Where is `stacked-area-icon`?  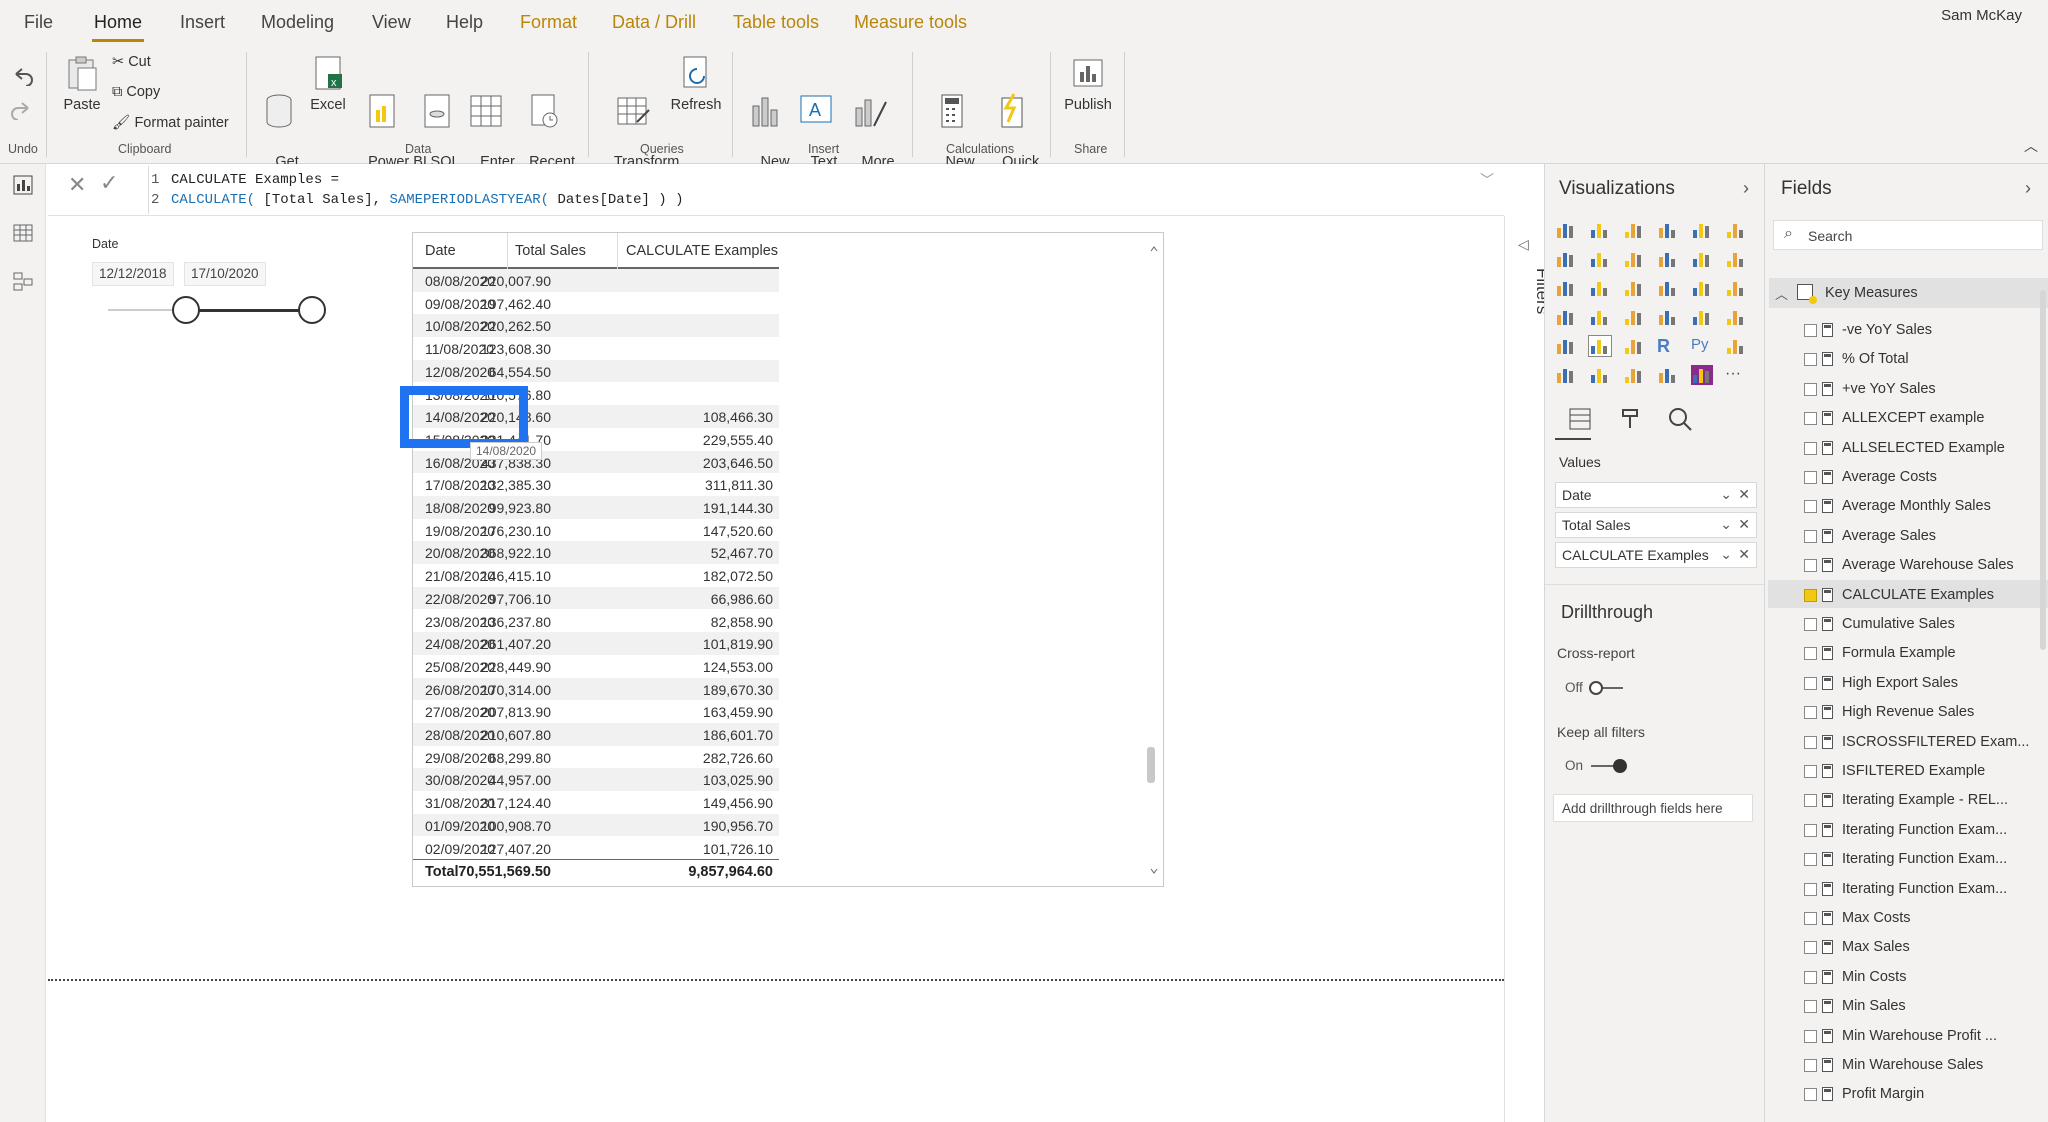 stacked-area-icon is located at coordinates (1634, 259).